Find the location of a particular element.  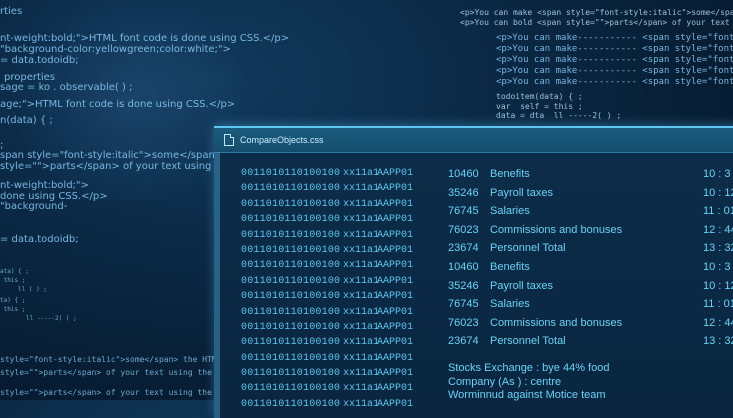

window-edge is located at coordinates (217, 285).